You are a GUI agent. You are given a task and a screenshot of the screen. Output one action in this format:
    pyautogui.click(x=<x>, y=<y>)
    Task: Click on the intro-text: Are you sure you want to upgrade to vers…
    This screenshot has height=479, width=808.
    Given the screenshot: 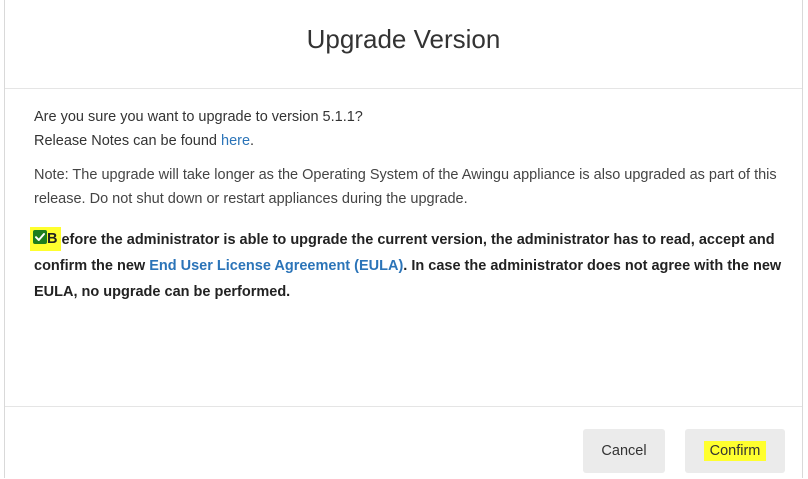 What is the action you would take?
    pyautogui.click(x=414, y=129)
    